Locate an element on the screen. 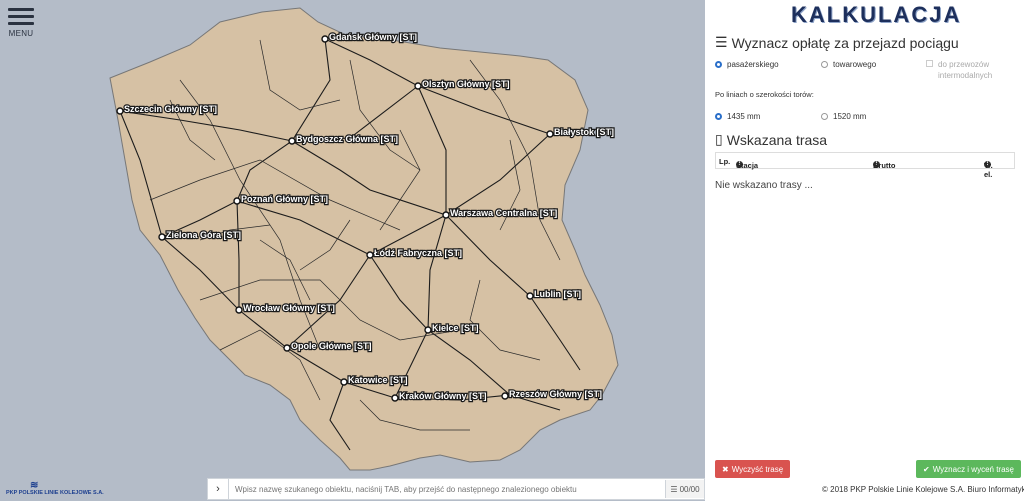 The image size is (1024, 501). city-marker: Łódź Fabryczna [ST] is located at coordinates (414, 253).